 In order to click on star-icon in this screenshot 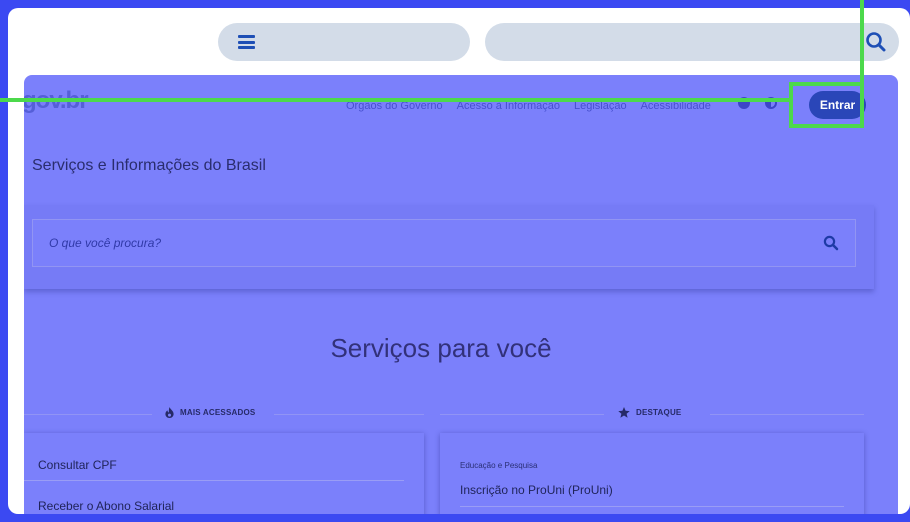, I will do `click(624, 412)`.